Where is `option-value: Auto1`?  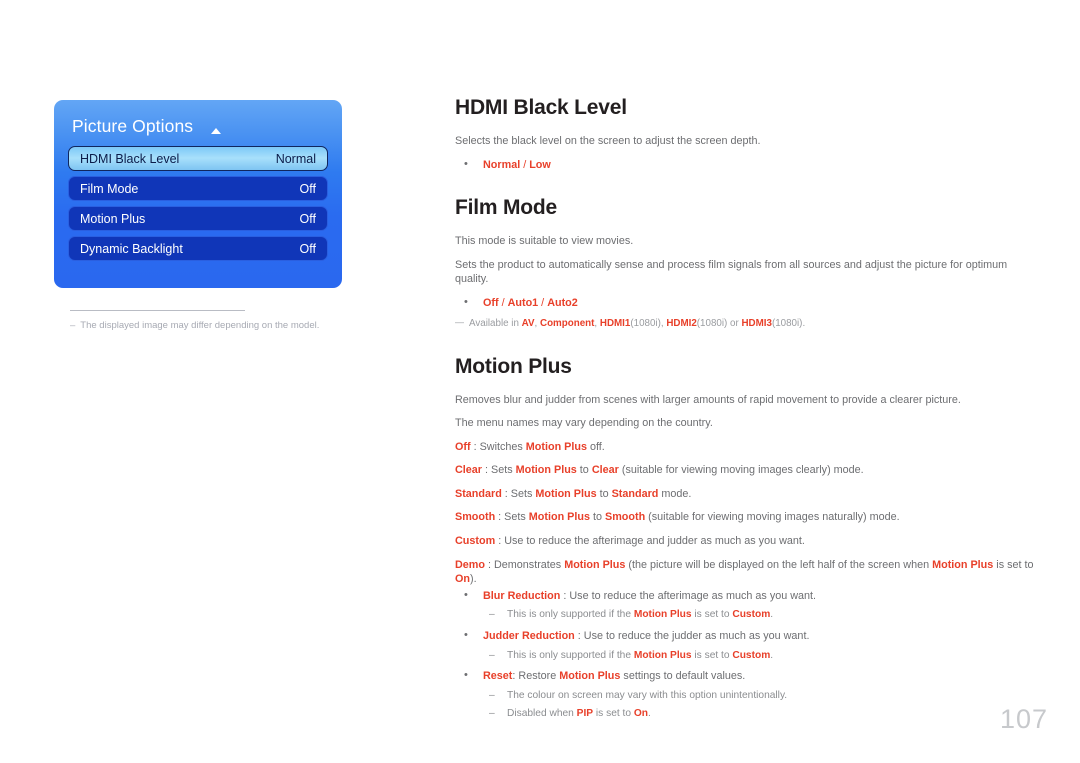 option-value: Auto1 is located at coordinates (523, 302).